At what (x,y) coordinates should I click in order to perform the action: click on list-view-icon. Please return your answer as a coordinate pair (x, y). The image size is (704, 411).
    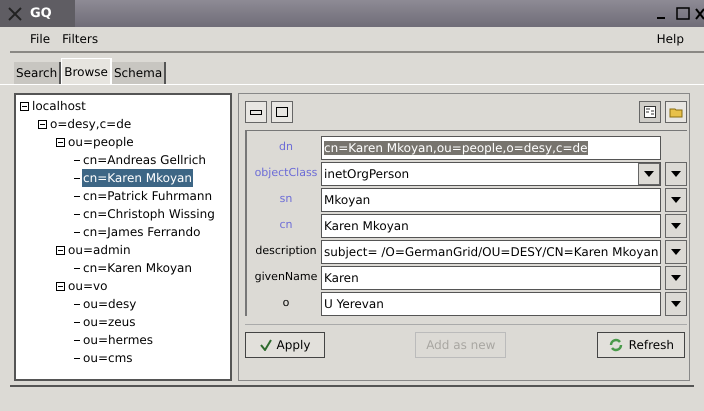
    Looking at the image, I should click on (650, 112).